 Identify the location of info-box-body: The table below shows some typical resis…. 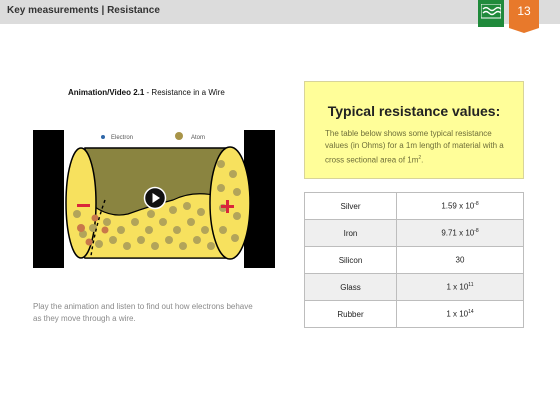
(414, 147).